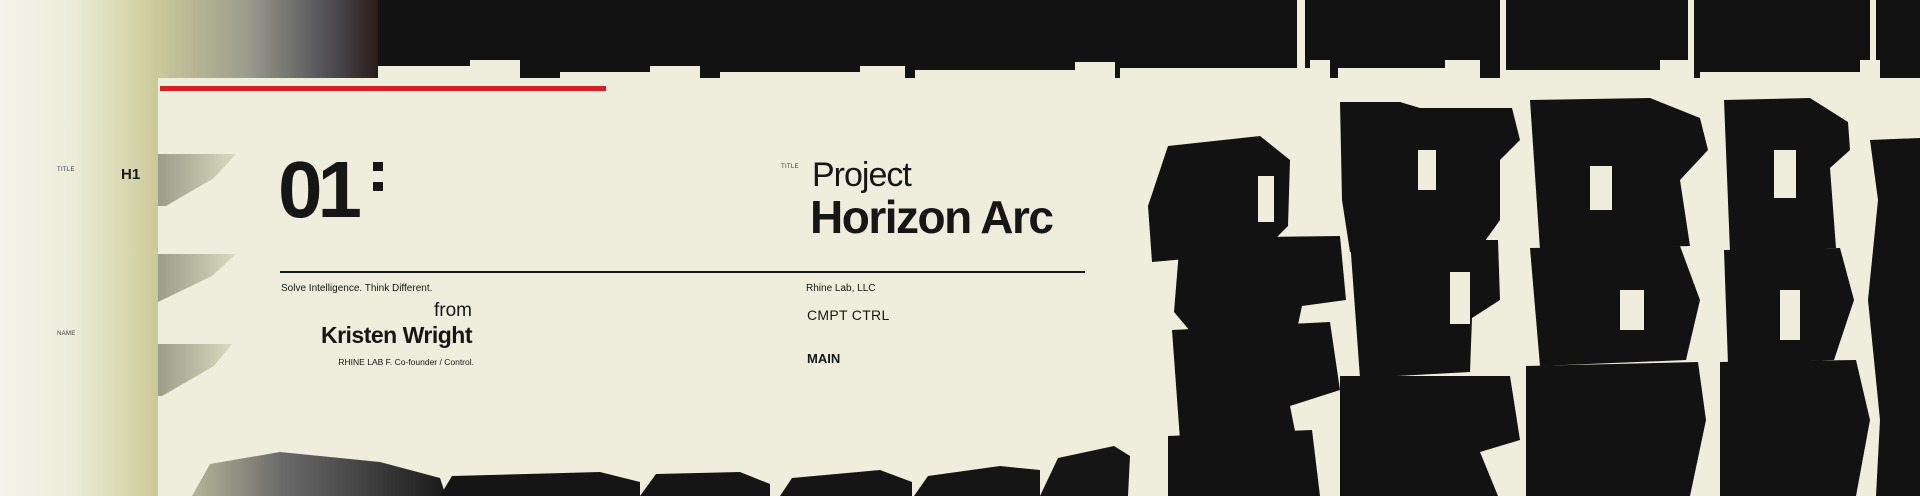 This screenshot has height=496, width=1920. What do you see at coordinates (932, 217) in the screenshot?
I see `project-name: Horizon Arc` at bounding box center [932, 217].